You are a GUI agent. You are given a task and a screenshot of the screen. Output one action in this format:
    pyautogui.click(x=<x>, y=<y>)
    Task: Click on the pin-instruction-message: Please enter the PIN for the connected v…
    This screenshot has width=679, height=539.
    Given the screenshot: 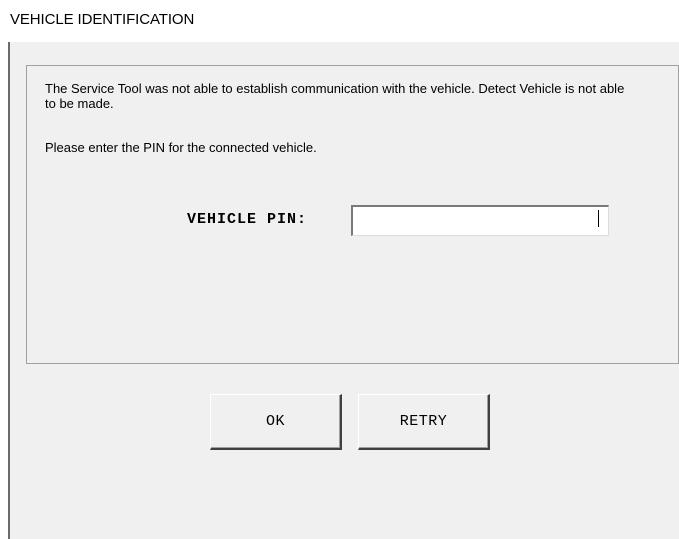 What is the action you would take?
    pyautogui.click(x=181, y=147)
    